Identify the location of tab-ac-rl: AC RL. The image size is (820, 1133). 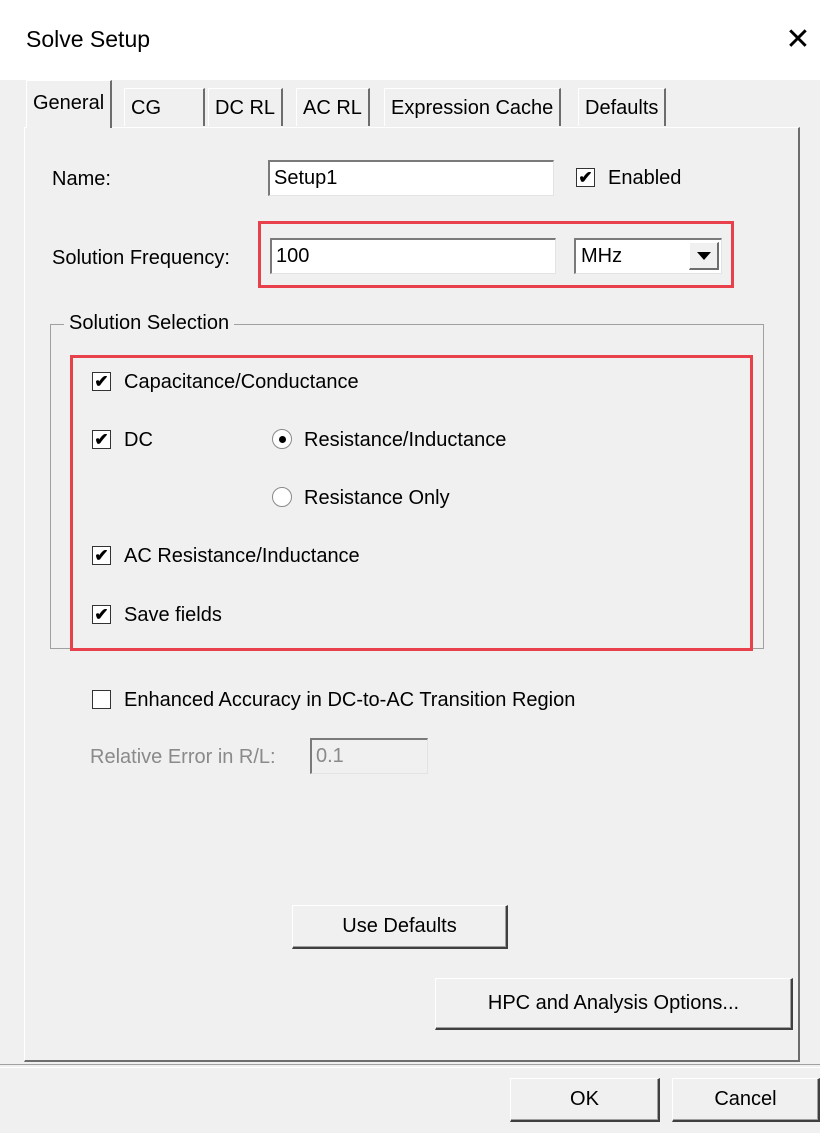
(333, 107).